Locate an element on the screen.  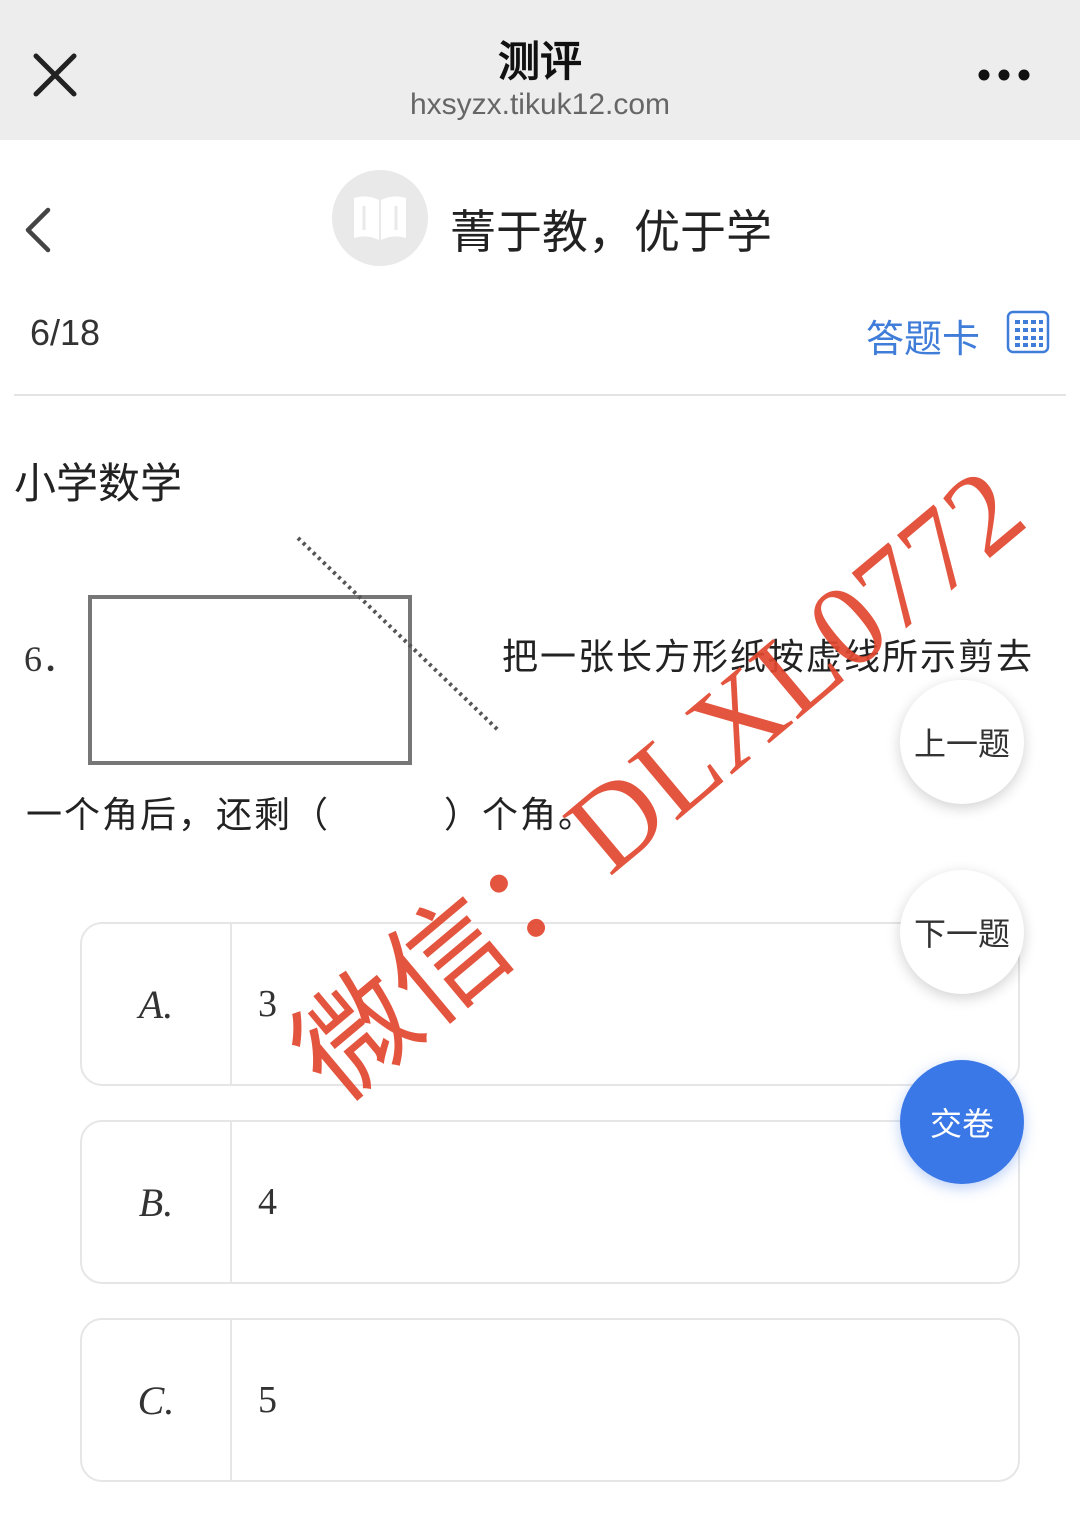
browser-url: hxsyzx.tikuk12.com is located at coordinates (540, 104).